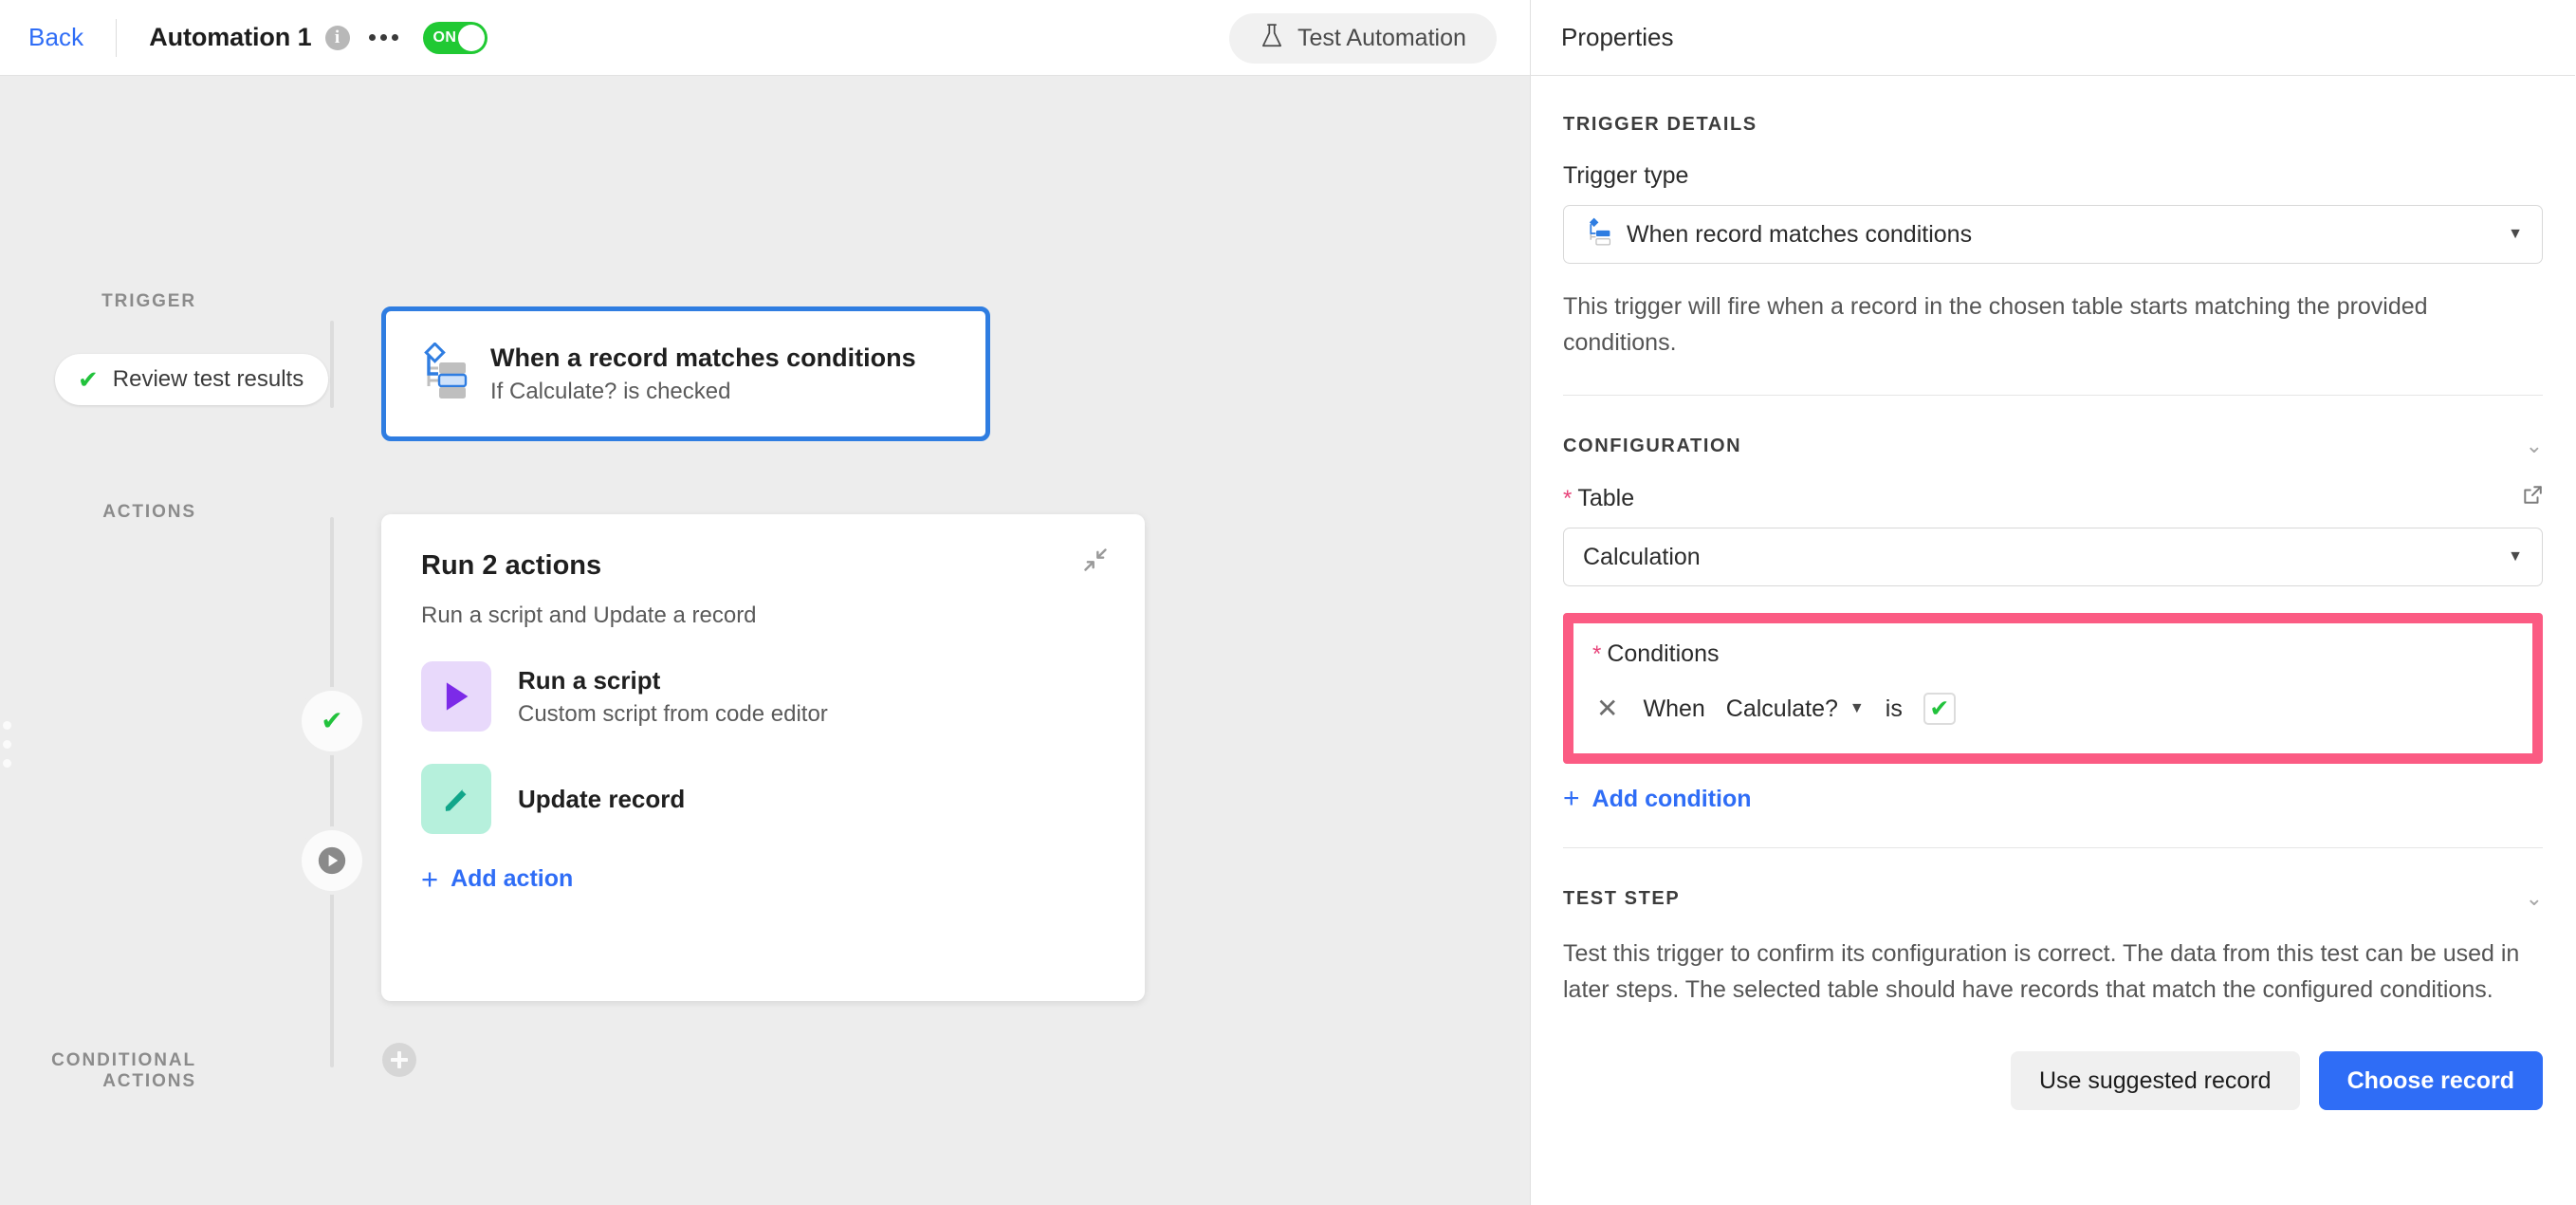  Describe the element at coordinates (765, 38) in the screenshot. I see `top-bar: Back Automation 1 i ON Test Automation` at that location.